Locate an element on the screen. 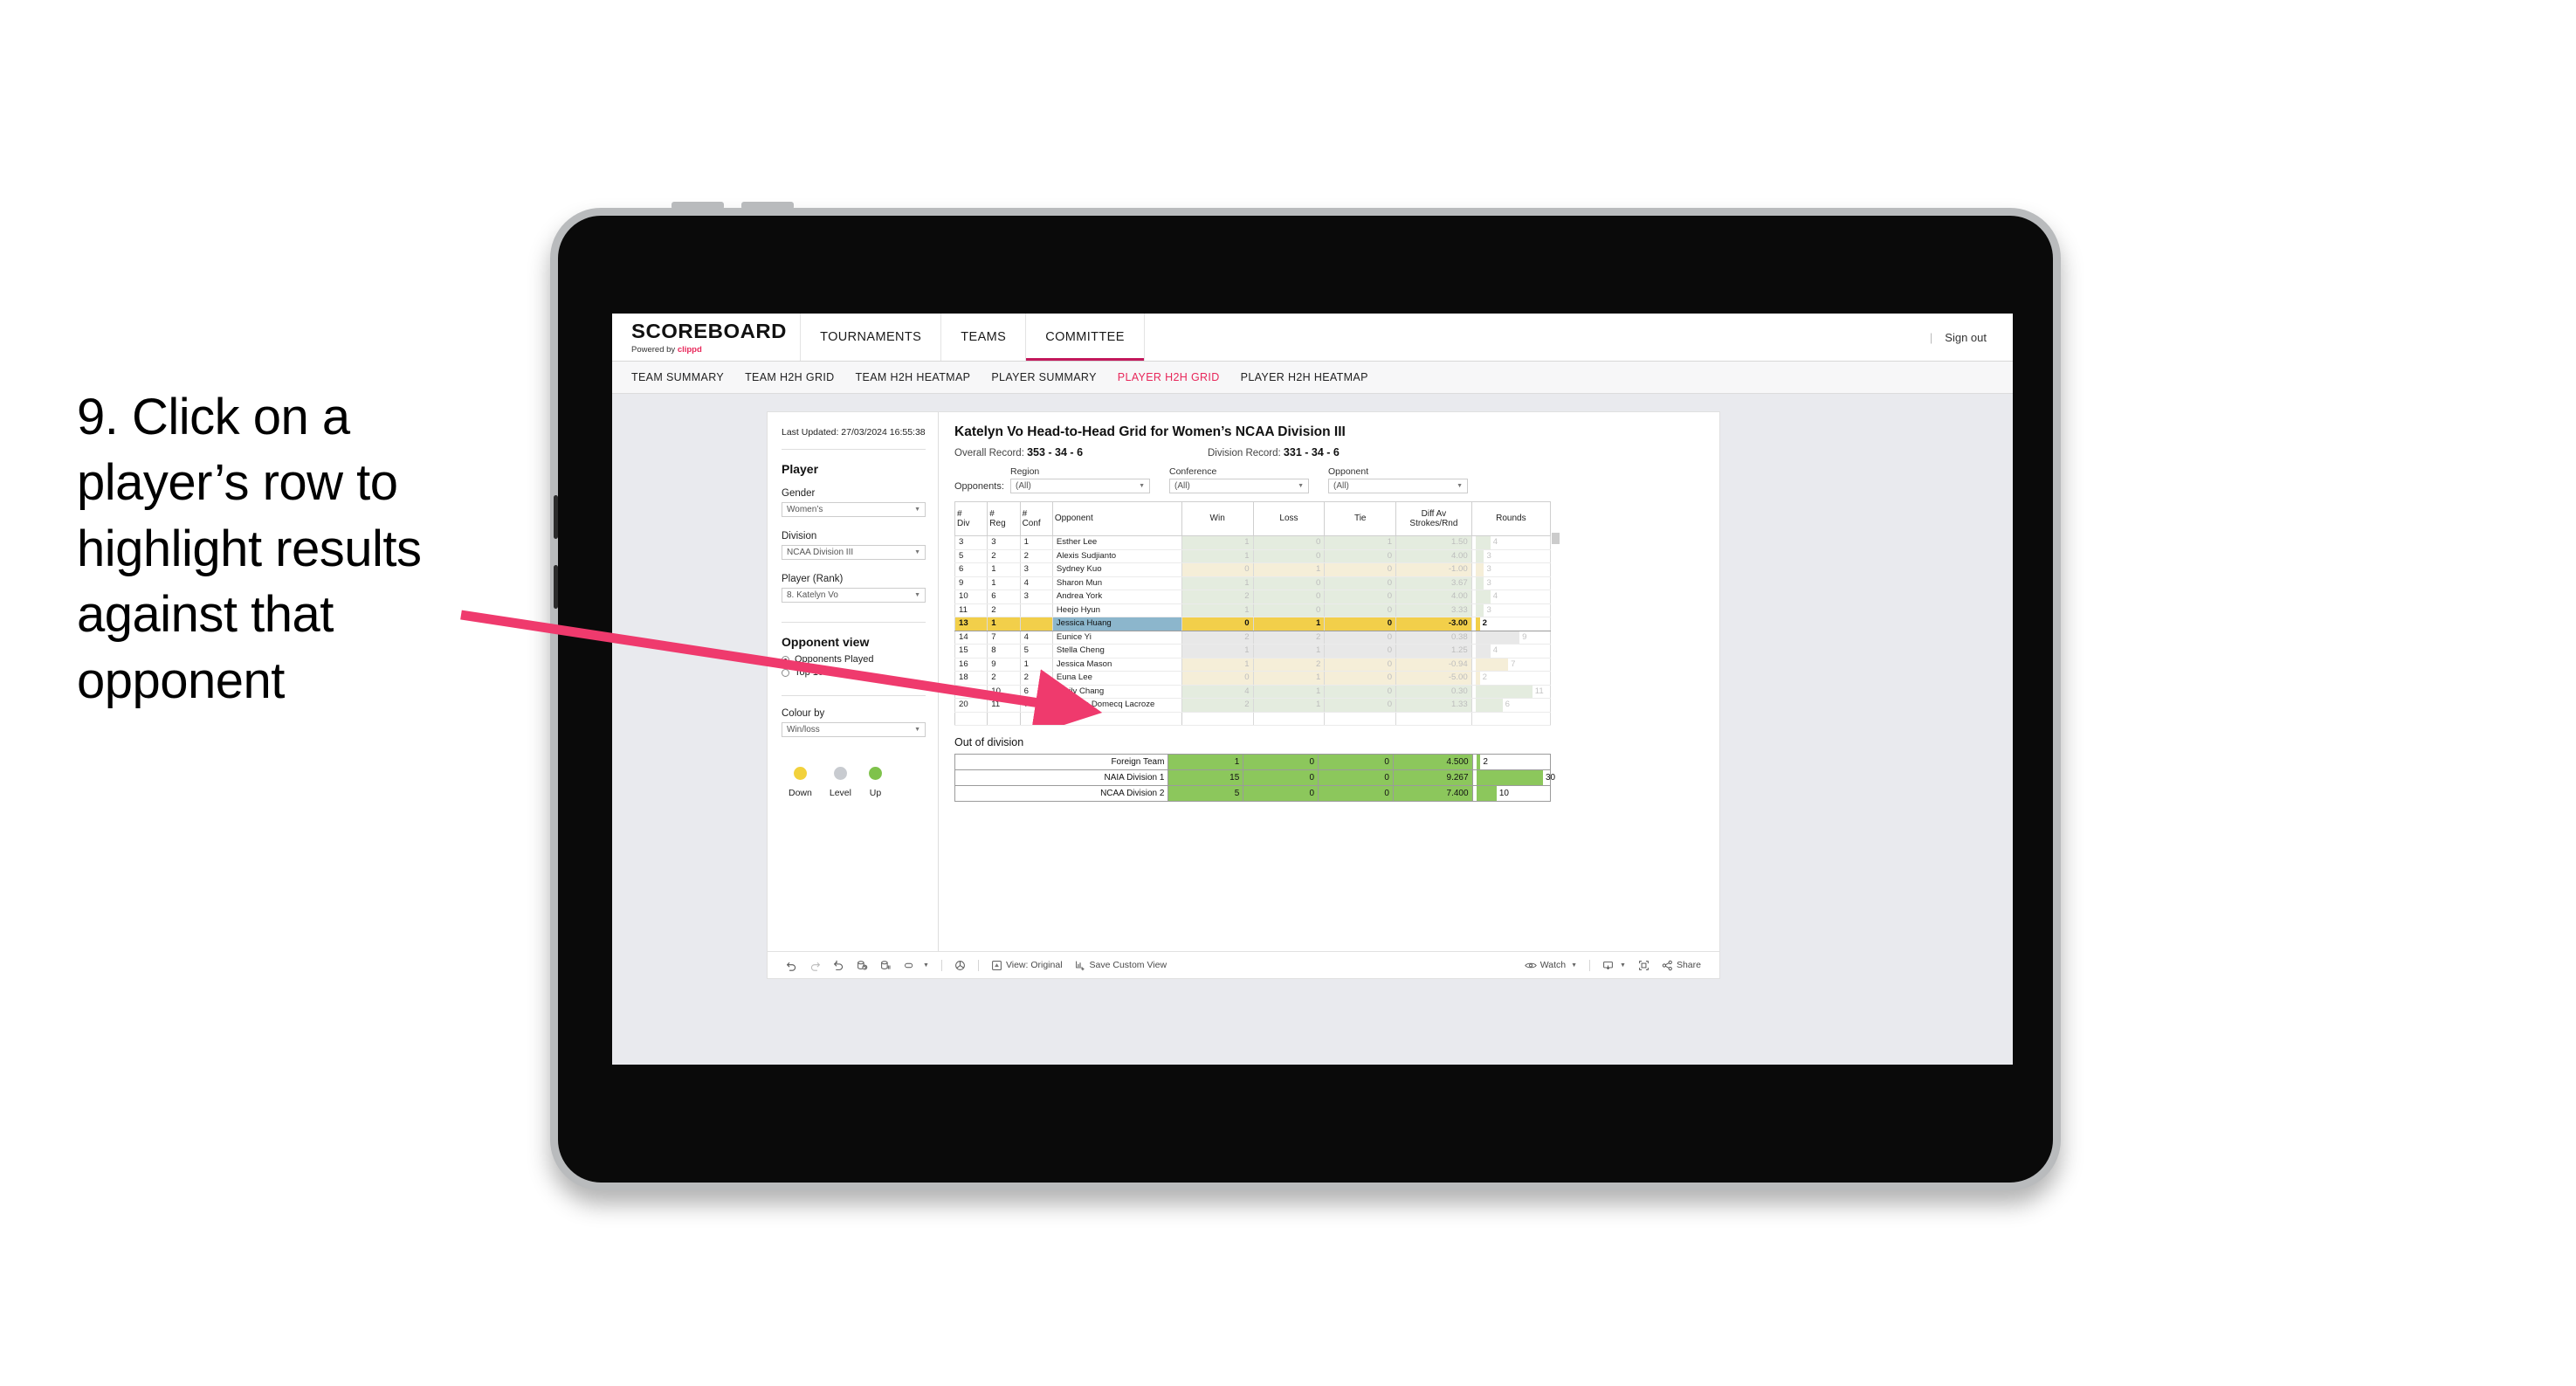 This screenshot has width=2576, height=1386. undo-button is located at coordinates (791, 965).